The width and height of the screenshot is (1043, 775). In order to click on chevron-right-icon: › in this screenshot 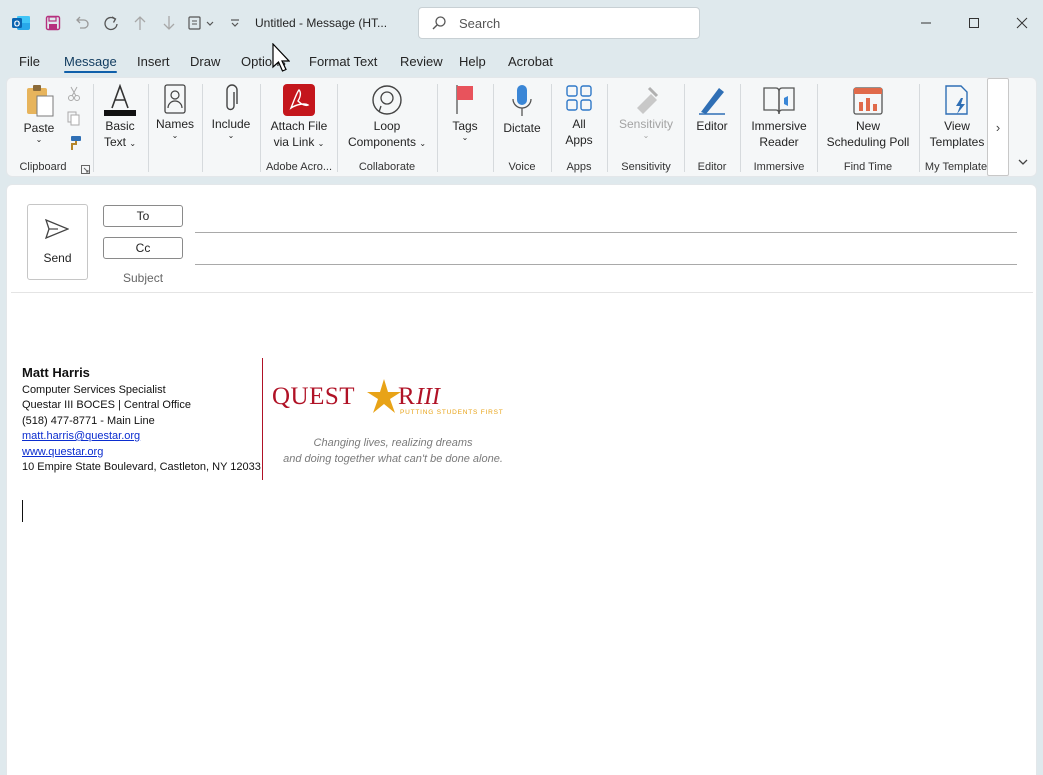, I will do `click(998, 127)`.